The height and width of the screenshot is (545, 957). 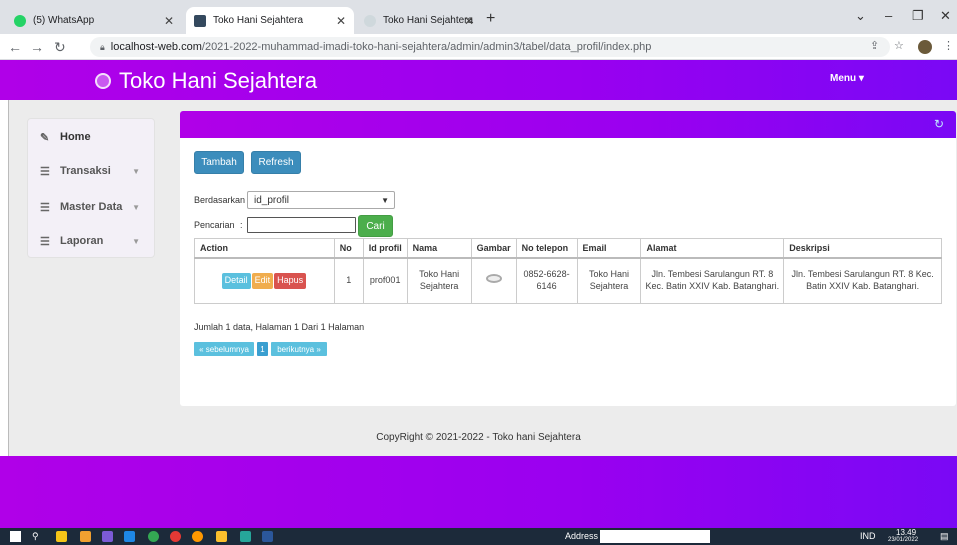 What do you see at coordinates (276, 162) in the screenshot?
I see `refresh-button: Refresh` at bounding box center [276, 162].